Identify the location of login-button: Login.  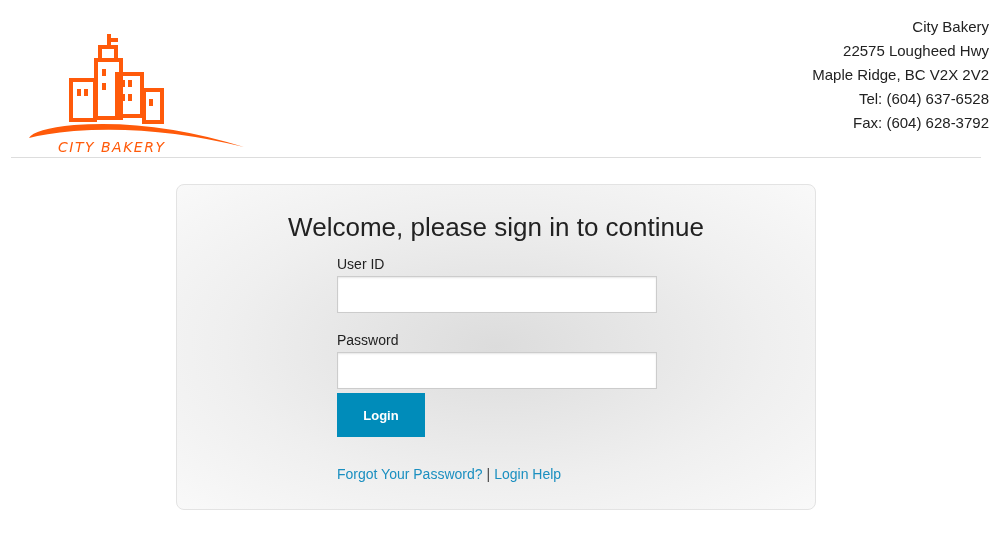
(381, 415).